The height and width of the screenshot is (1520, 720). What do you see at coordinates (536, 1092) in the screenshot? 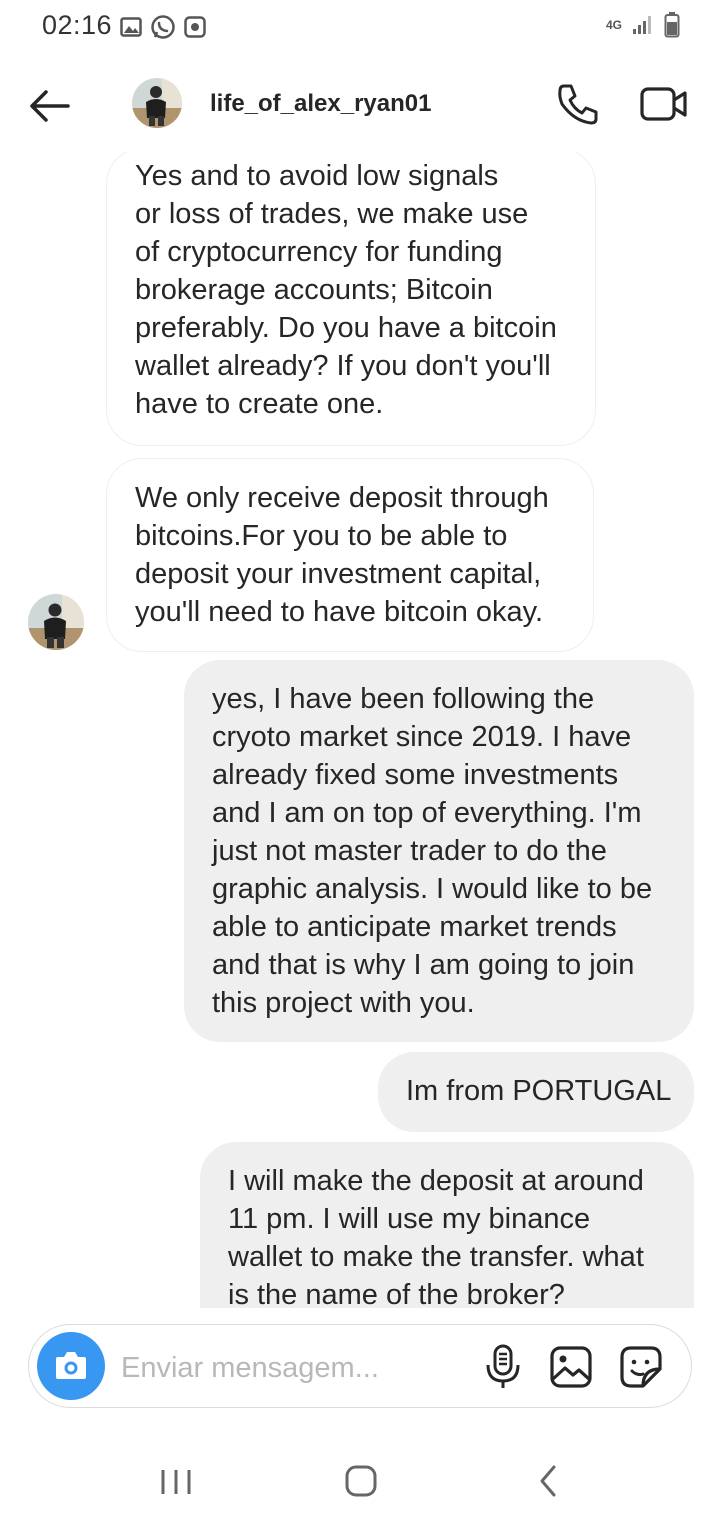
I see `message-bubble-outgoing: Im from PORTUGAL` at bounding box center [536, 1092].